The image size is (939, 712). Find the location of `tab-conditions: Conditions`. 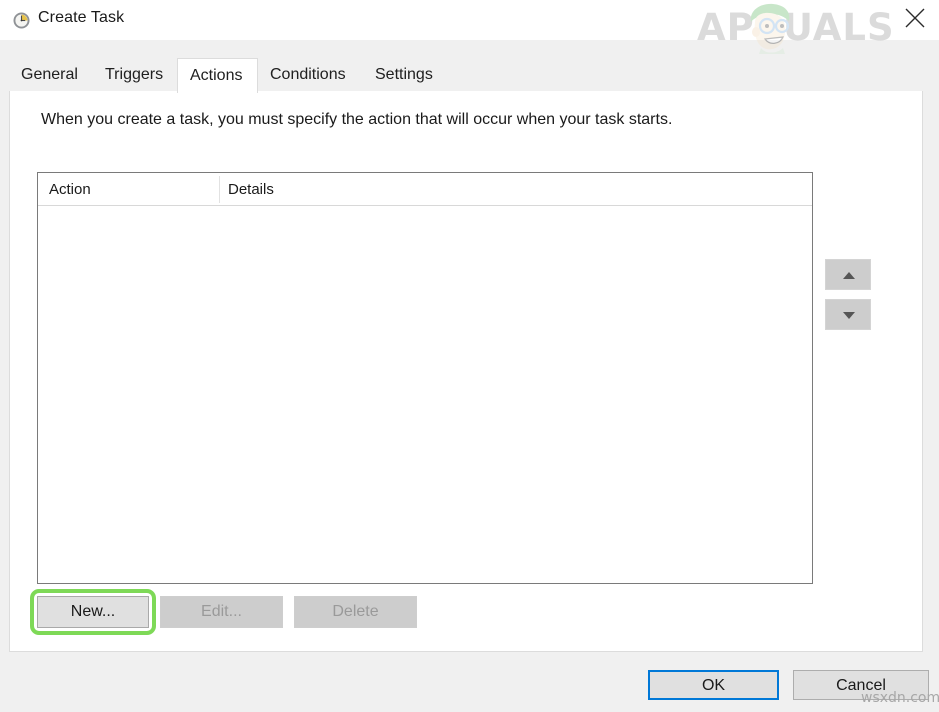

tab-conditions: Conditions is located at coordinates (310, 74).